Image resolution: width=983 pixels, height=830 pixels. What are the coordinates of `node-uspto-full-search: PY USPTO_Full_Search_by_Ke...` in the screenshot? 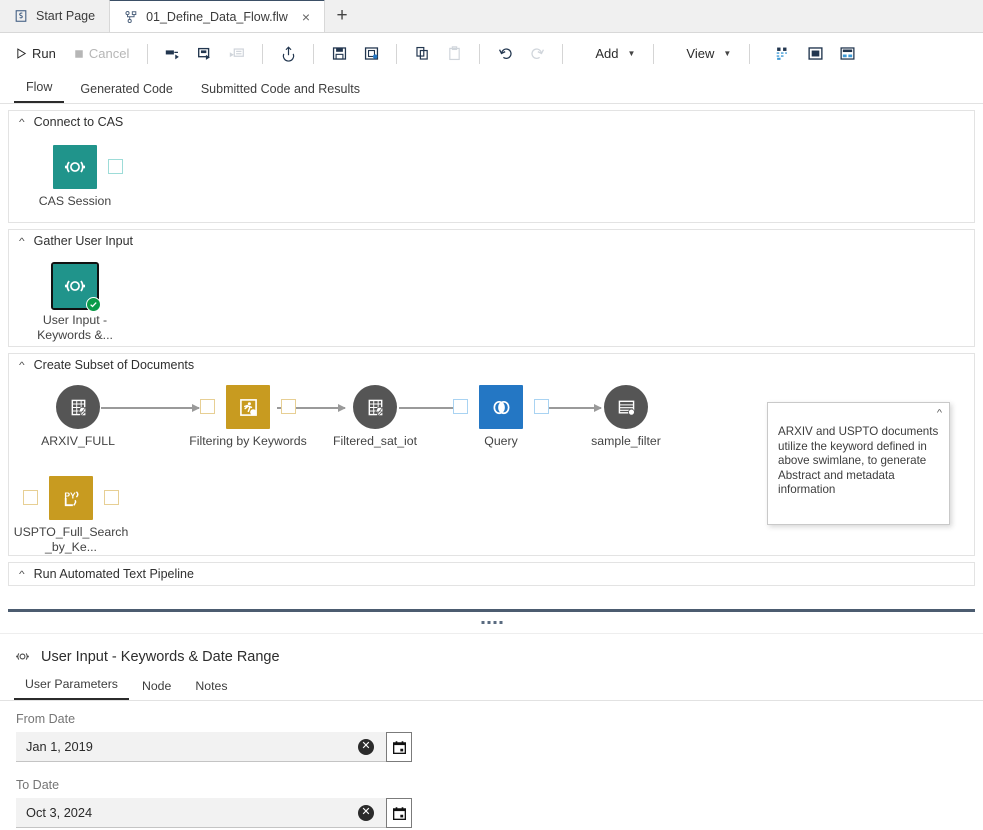 It's located at (71, 515).